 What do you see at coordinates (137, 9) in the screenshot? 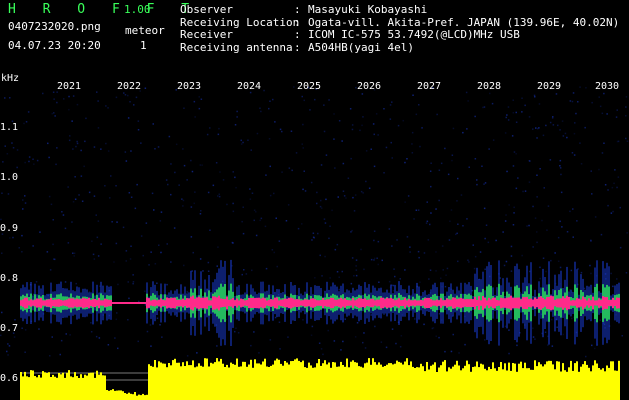
I see `app-version: 1.00` at bounding box center [137, 9].